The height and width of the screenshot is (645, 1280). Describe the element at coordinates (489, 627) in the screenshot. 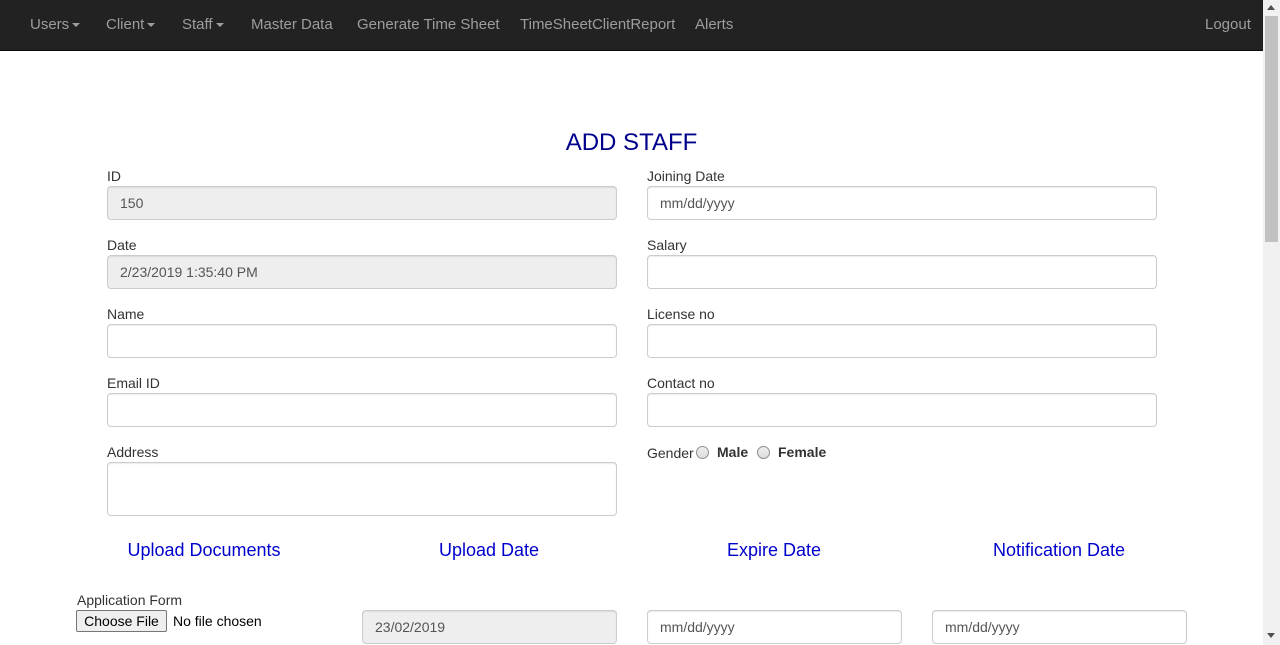

I see `upload-date-field` at that location.